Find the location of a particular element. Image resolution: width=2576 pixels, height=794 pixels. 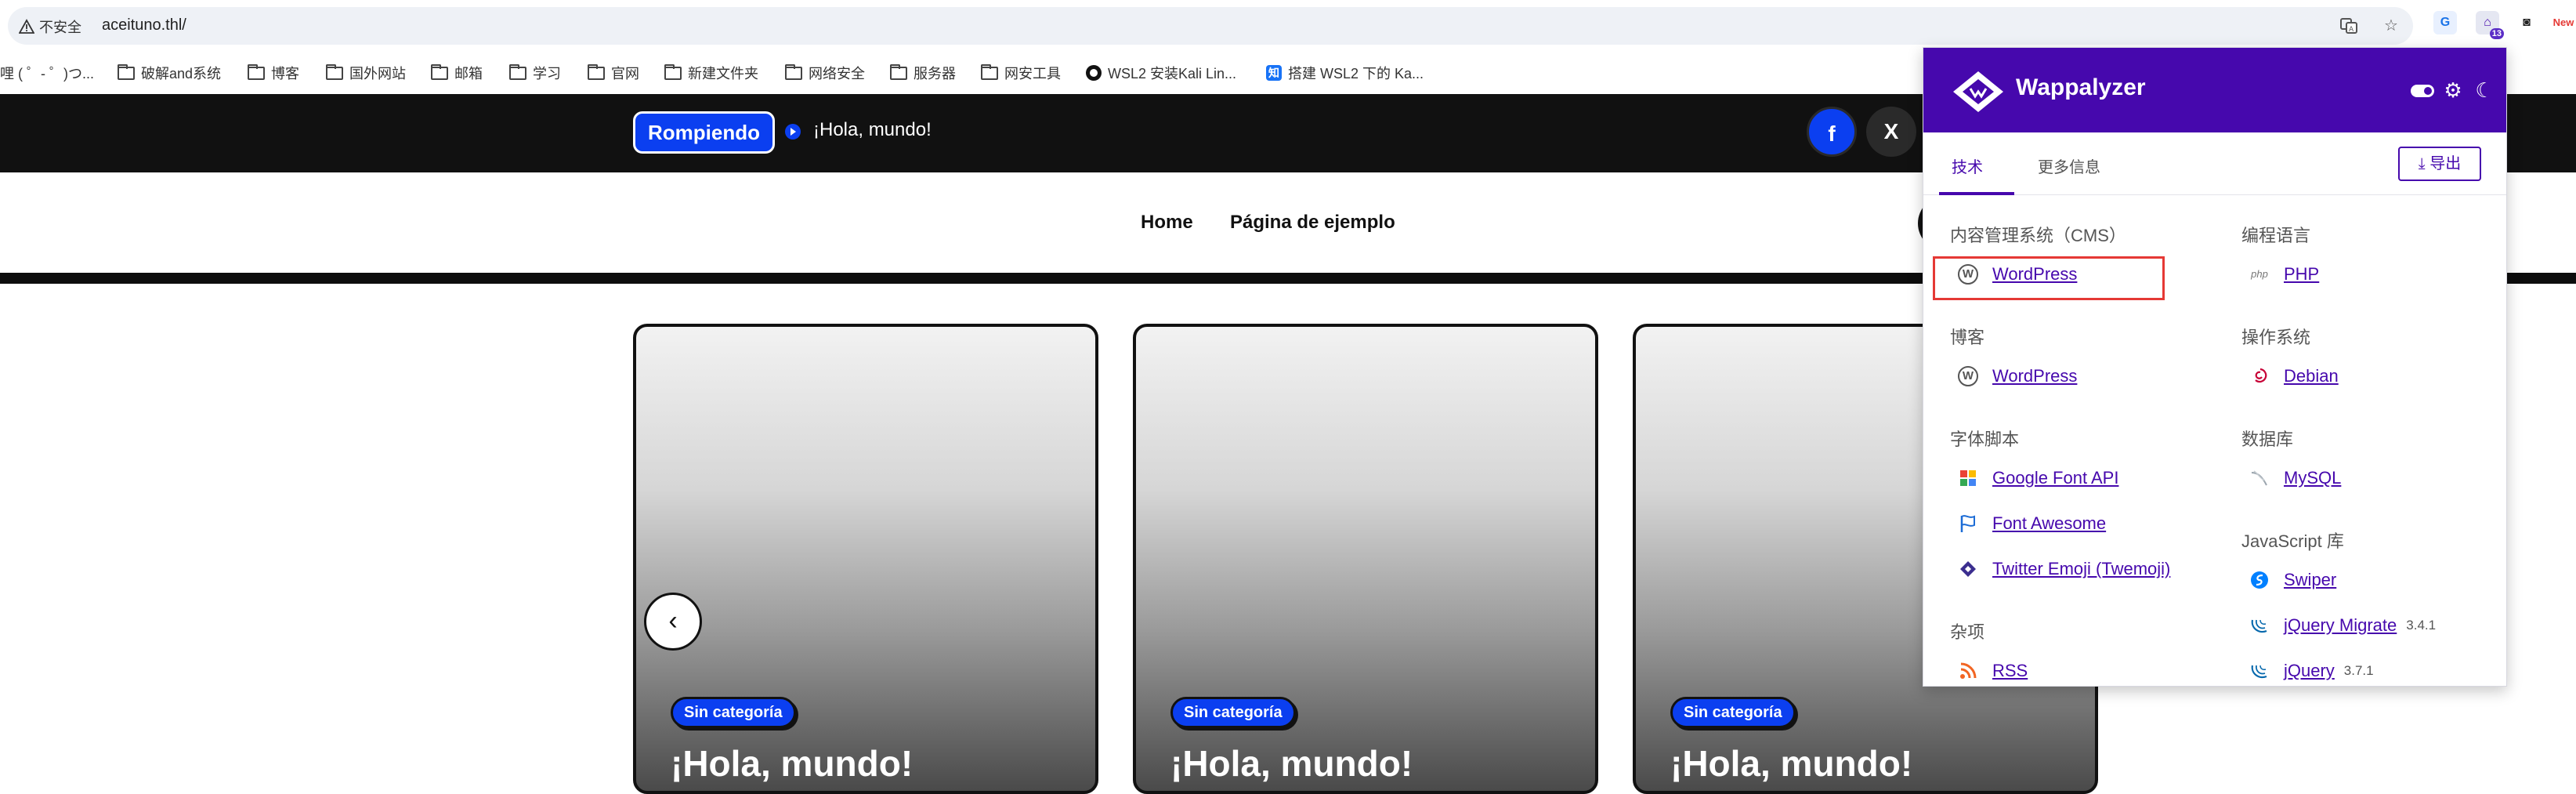

version-label: 3.4.1 is located at coordinates (2421, 626).